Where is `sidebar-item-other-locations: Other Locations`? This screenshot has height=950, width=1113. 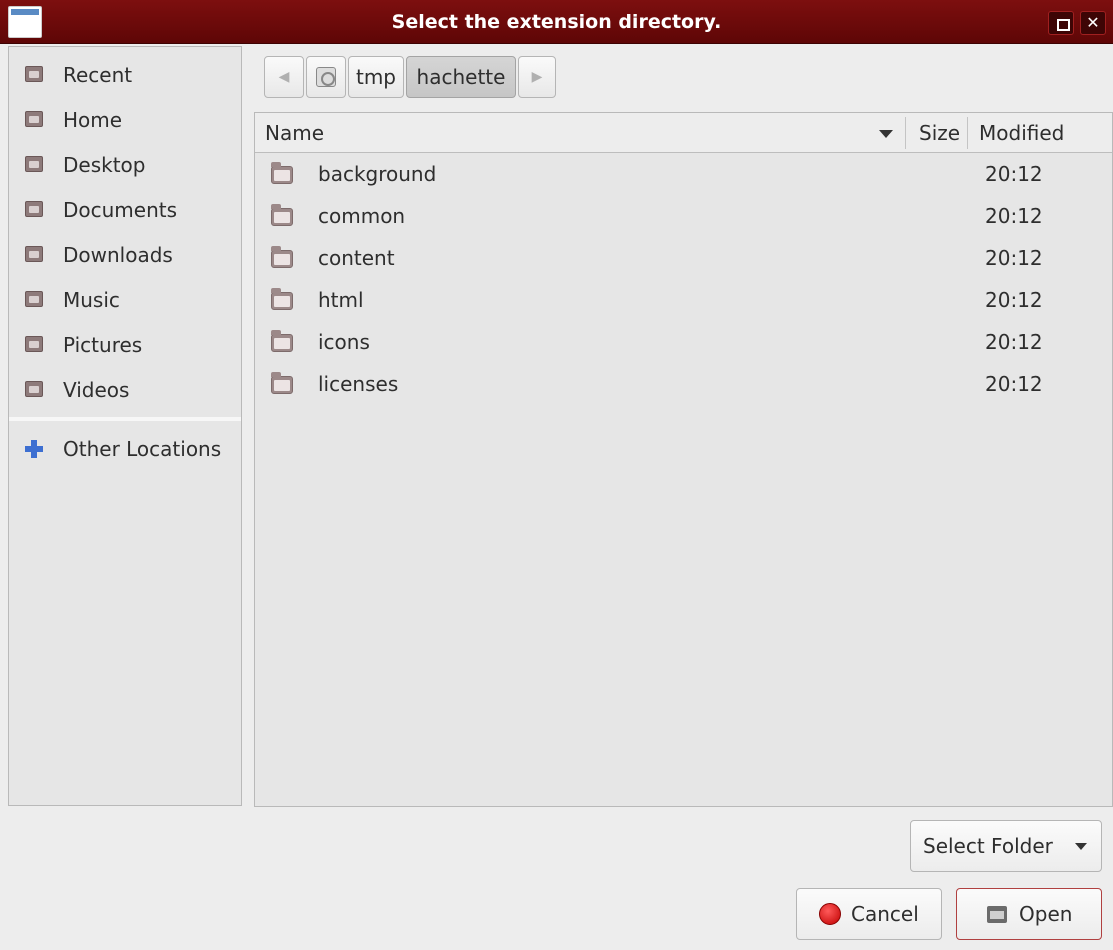 sidebar-item-other-locations: Other Locations is located at coordinates (125, 449).